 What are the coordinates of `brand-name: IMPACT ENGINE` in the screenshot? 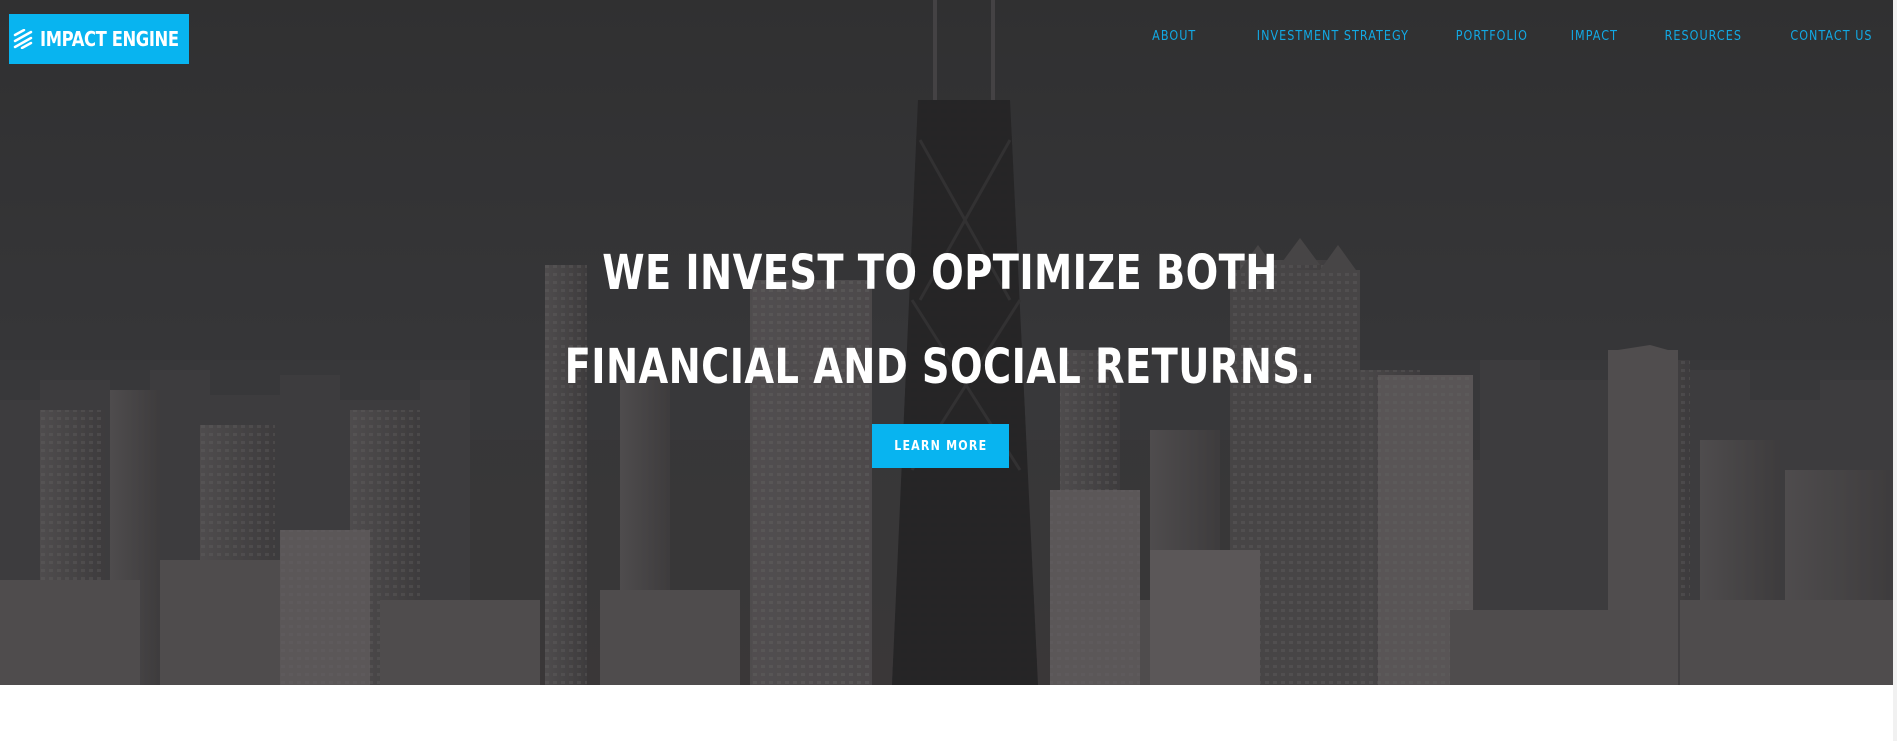 It's located at (110, 39).